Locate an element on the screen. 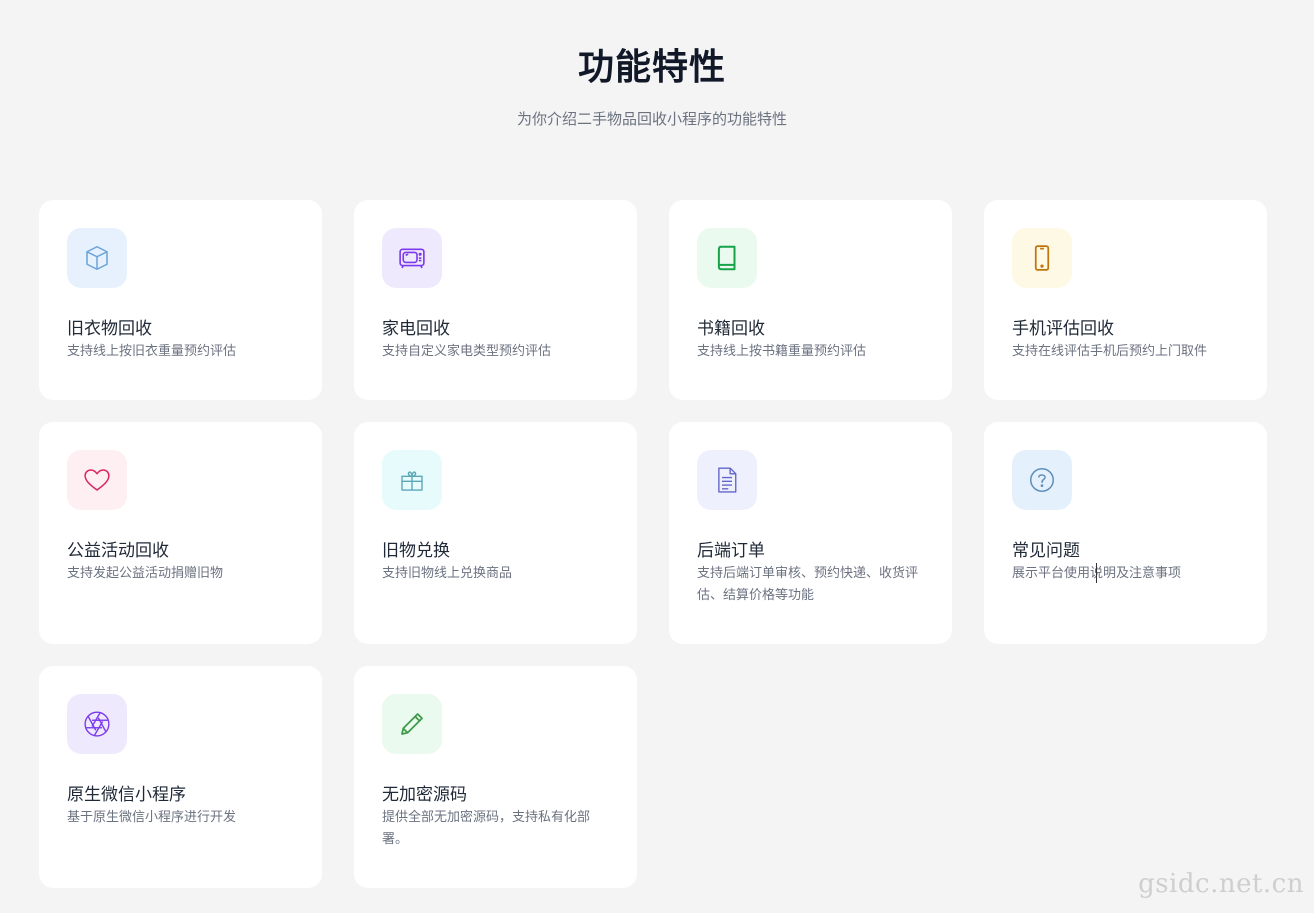  feature-card-phone: 手机评估回收 支持在线评估手机后预约上门取件 is located at coordinates (1125, 300).